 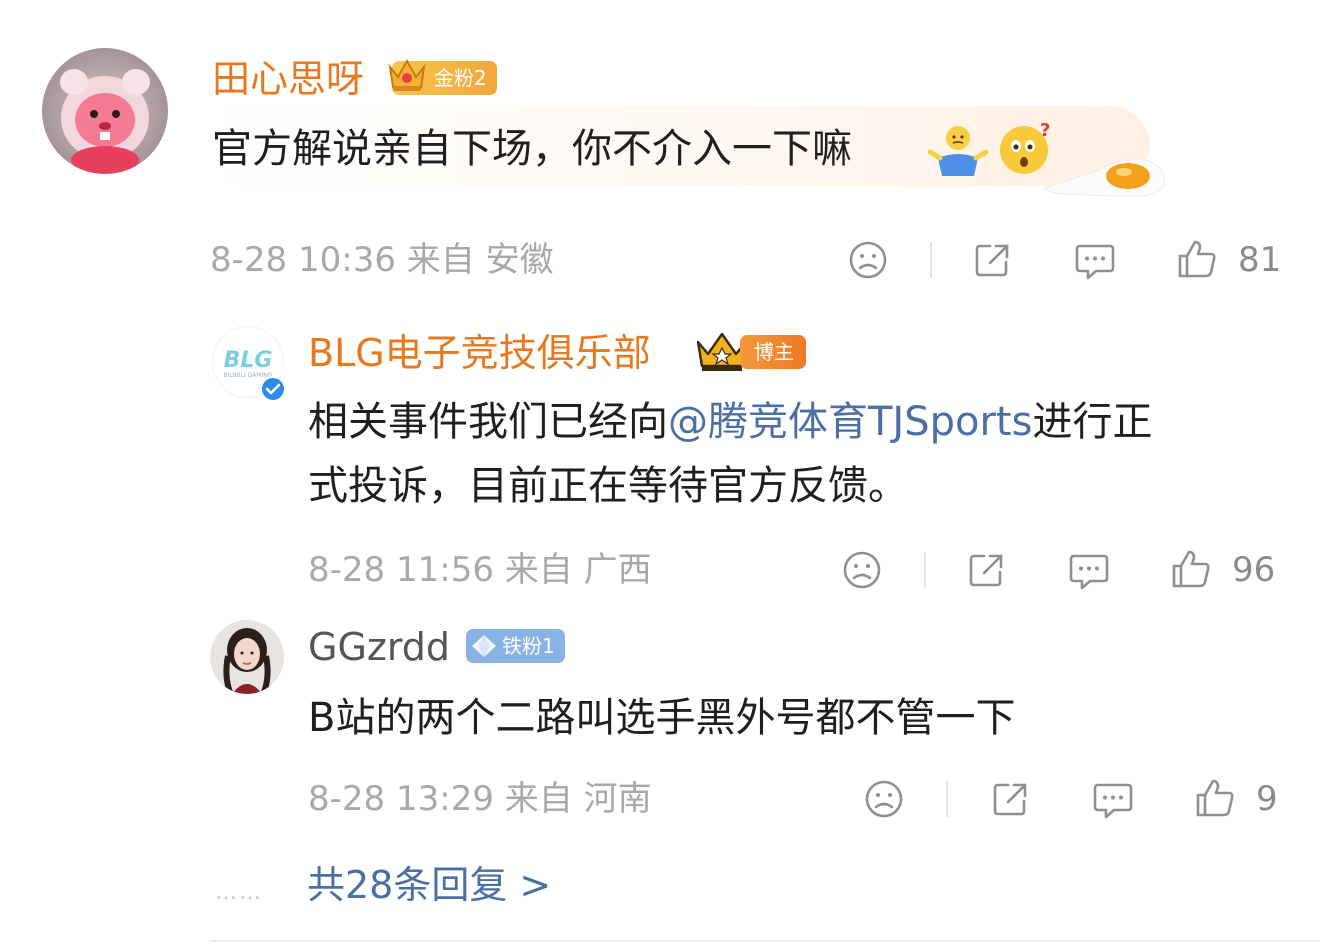 I want to click on comment-author-name: 田心思呀, so click(x=288, y=79).